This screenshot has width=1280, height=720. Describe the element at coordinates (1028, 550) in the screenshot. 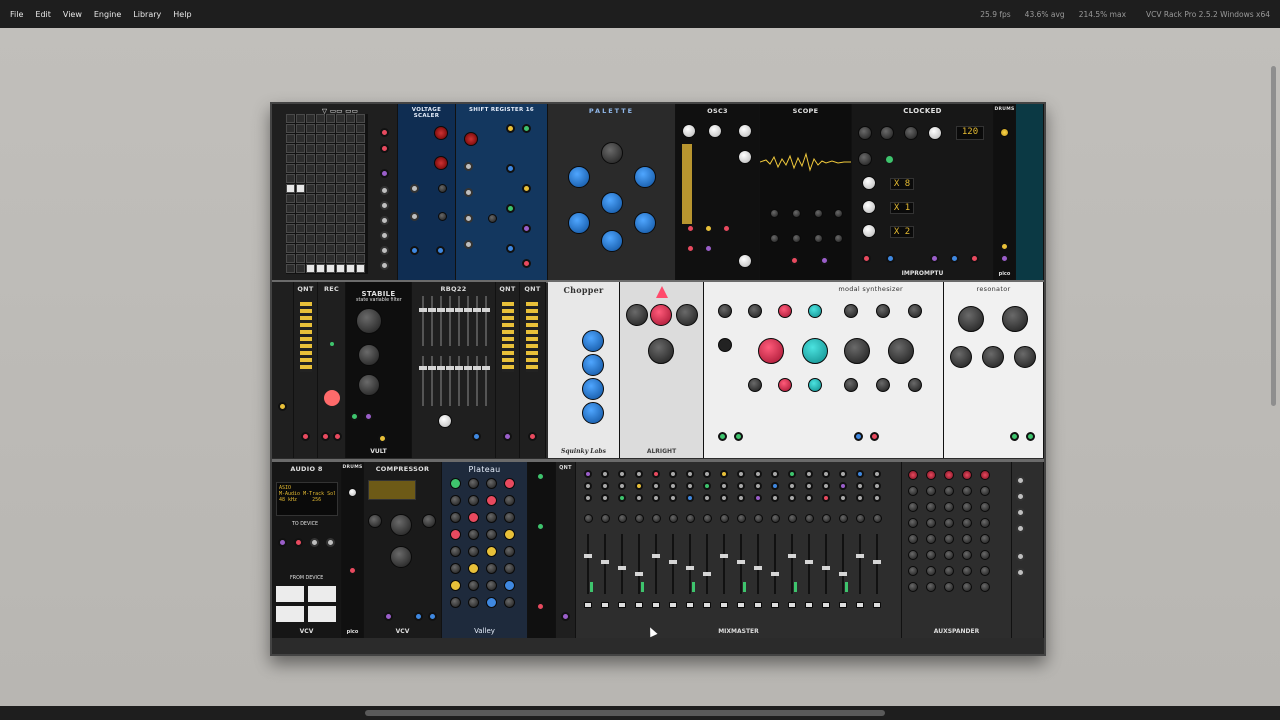

I see `module-poly-aux-cv` at that location.